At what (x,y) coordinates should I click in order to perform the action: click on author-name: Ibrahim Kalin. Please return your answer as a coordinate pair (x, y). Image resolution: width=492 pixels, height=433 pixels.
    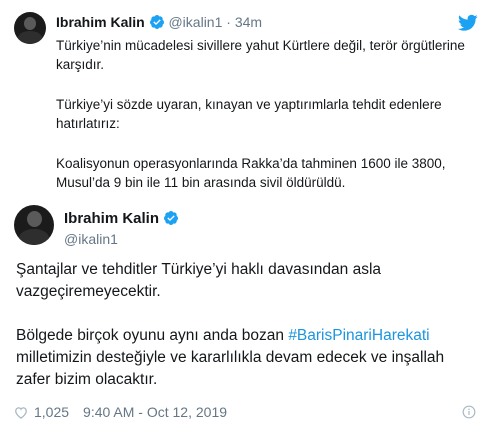
    Looking at the image, I should click on (111, 218).